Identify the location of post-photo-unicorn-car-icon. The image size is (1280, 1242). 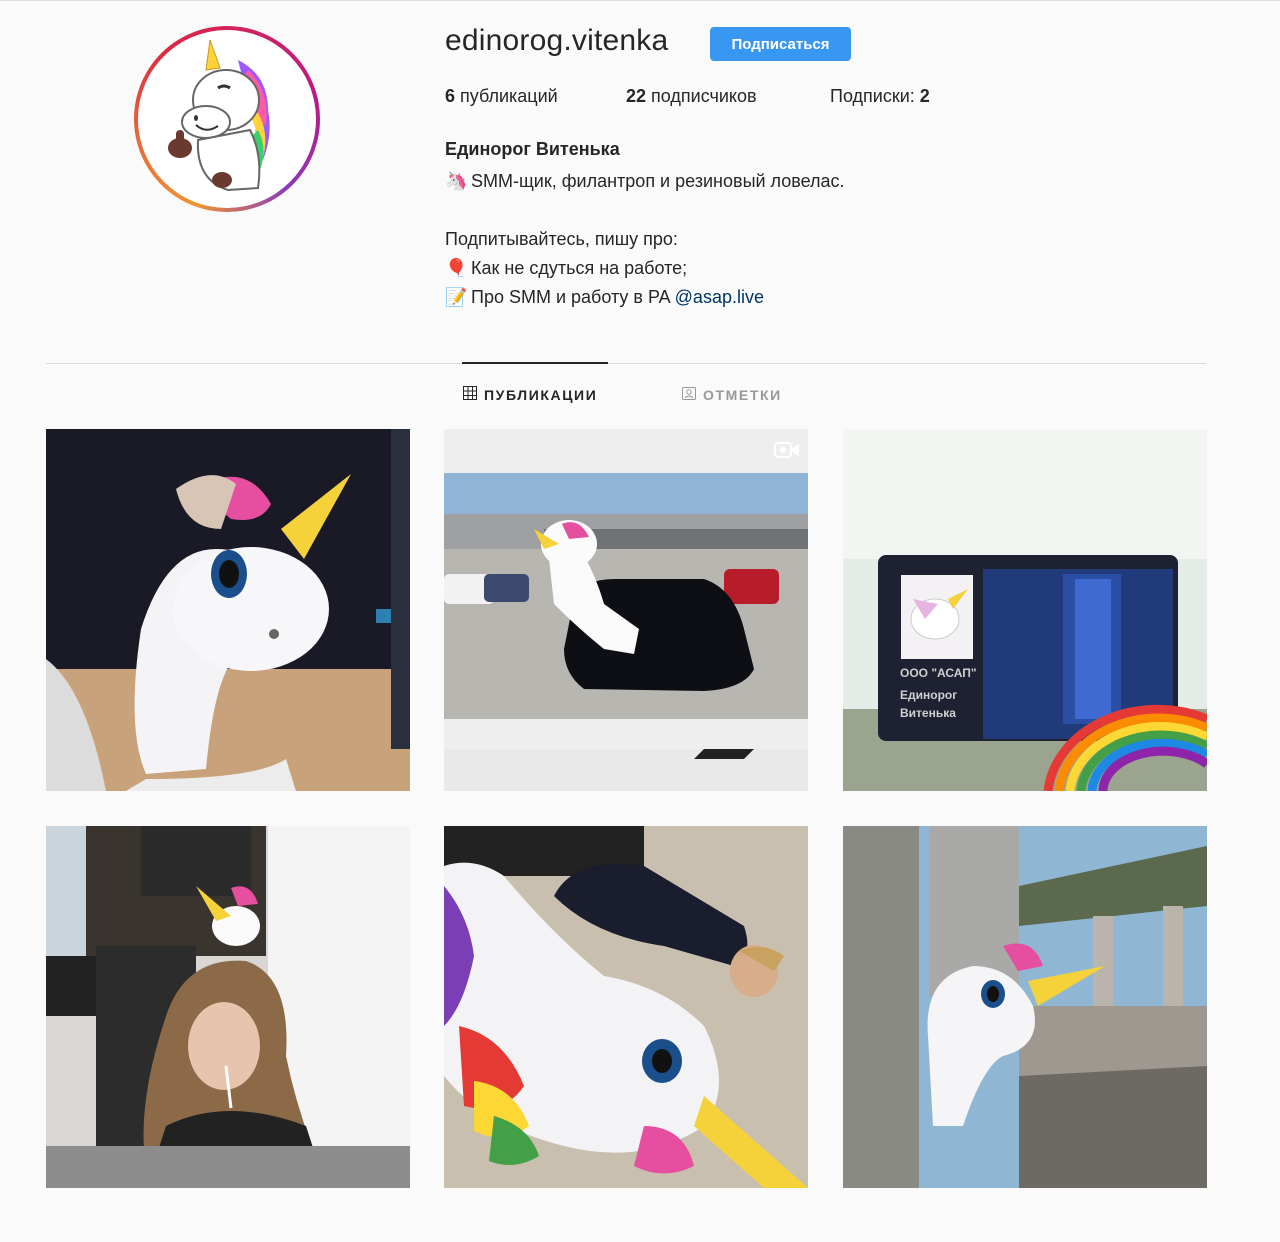
(626, 610).